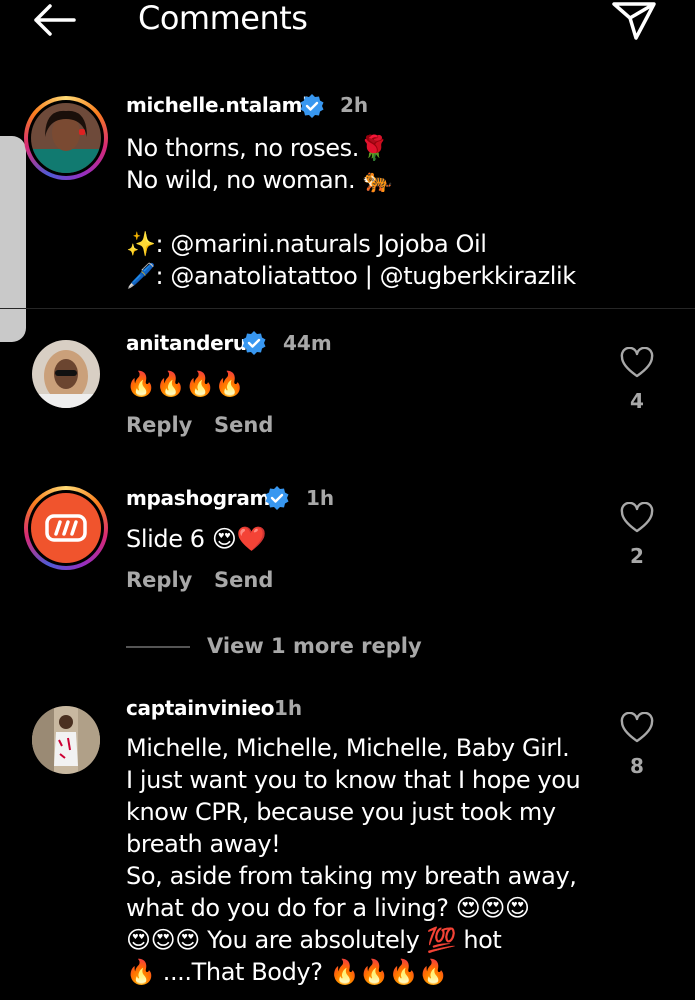 Image resolution: width=695 pixels, height=1000 pixels. Describe the element at coordinates (314, 646) in the screenshot. I see `view-more-replies-button: View 1 more reply` at that location.